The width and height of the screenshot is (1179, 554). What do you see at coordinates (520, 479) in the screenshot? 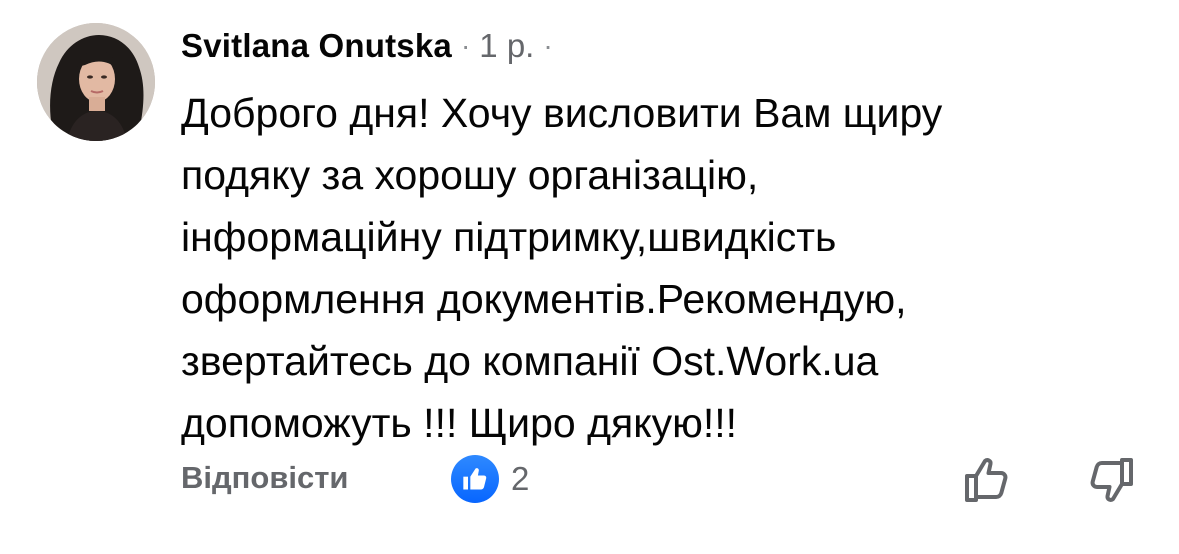
I see `like-count: 2` at bounding box center [520, 479].